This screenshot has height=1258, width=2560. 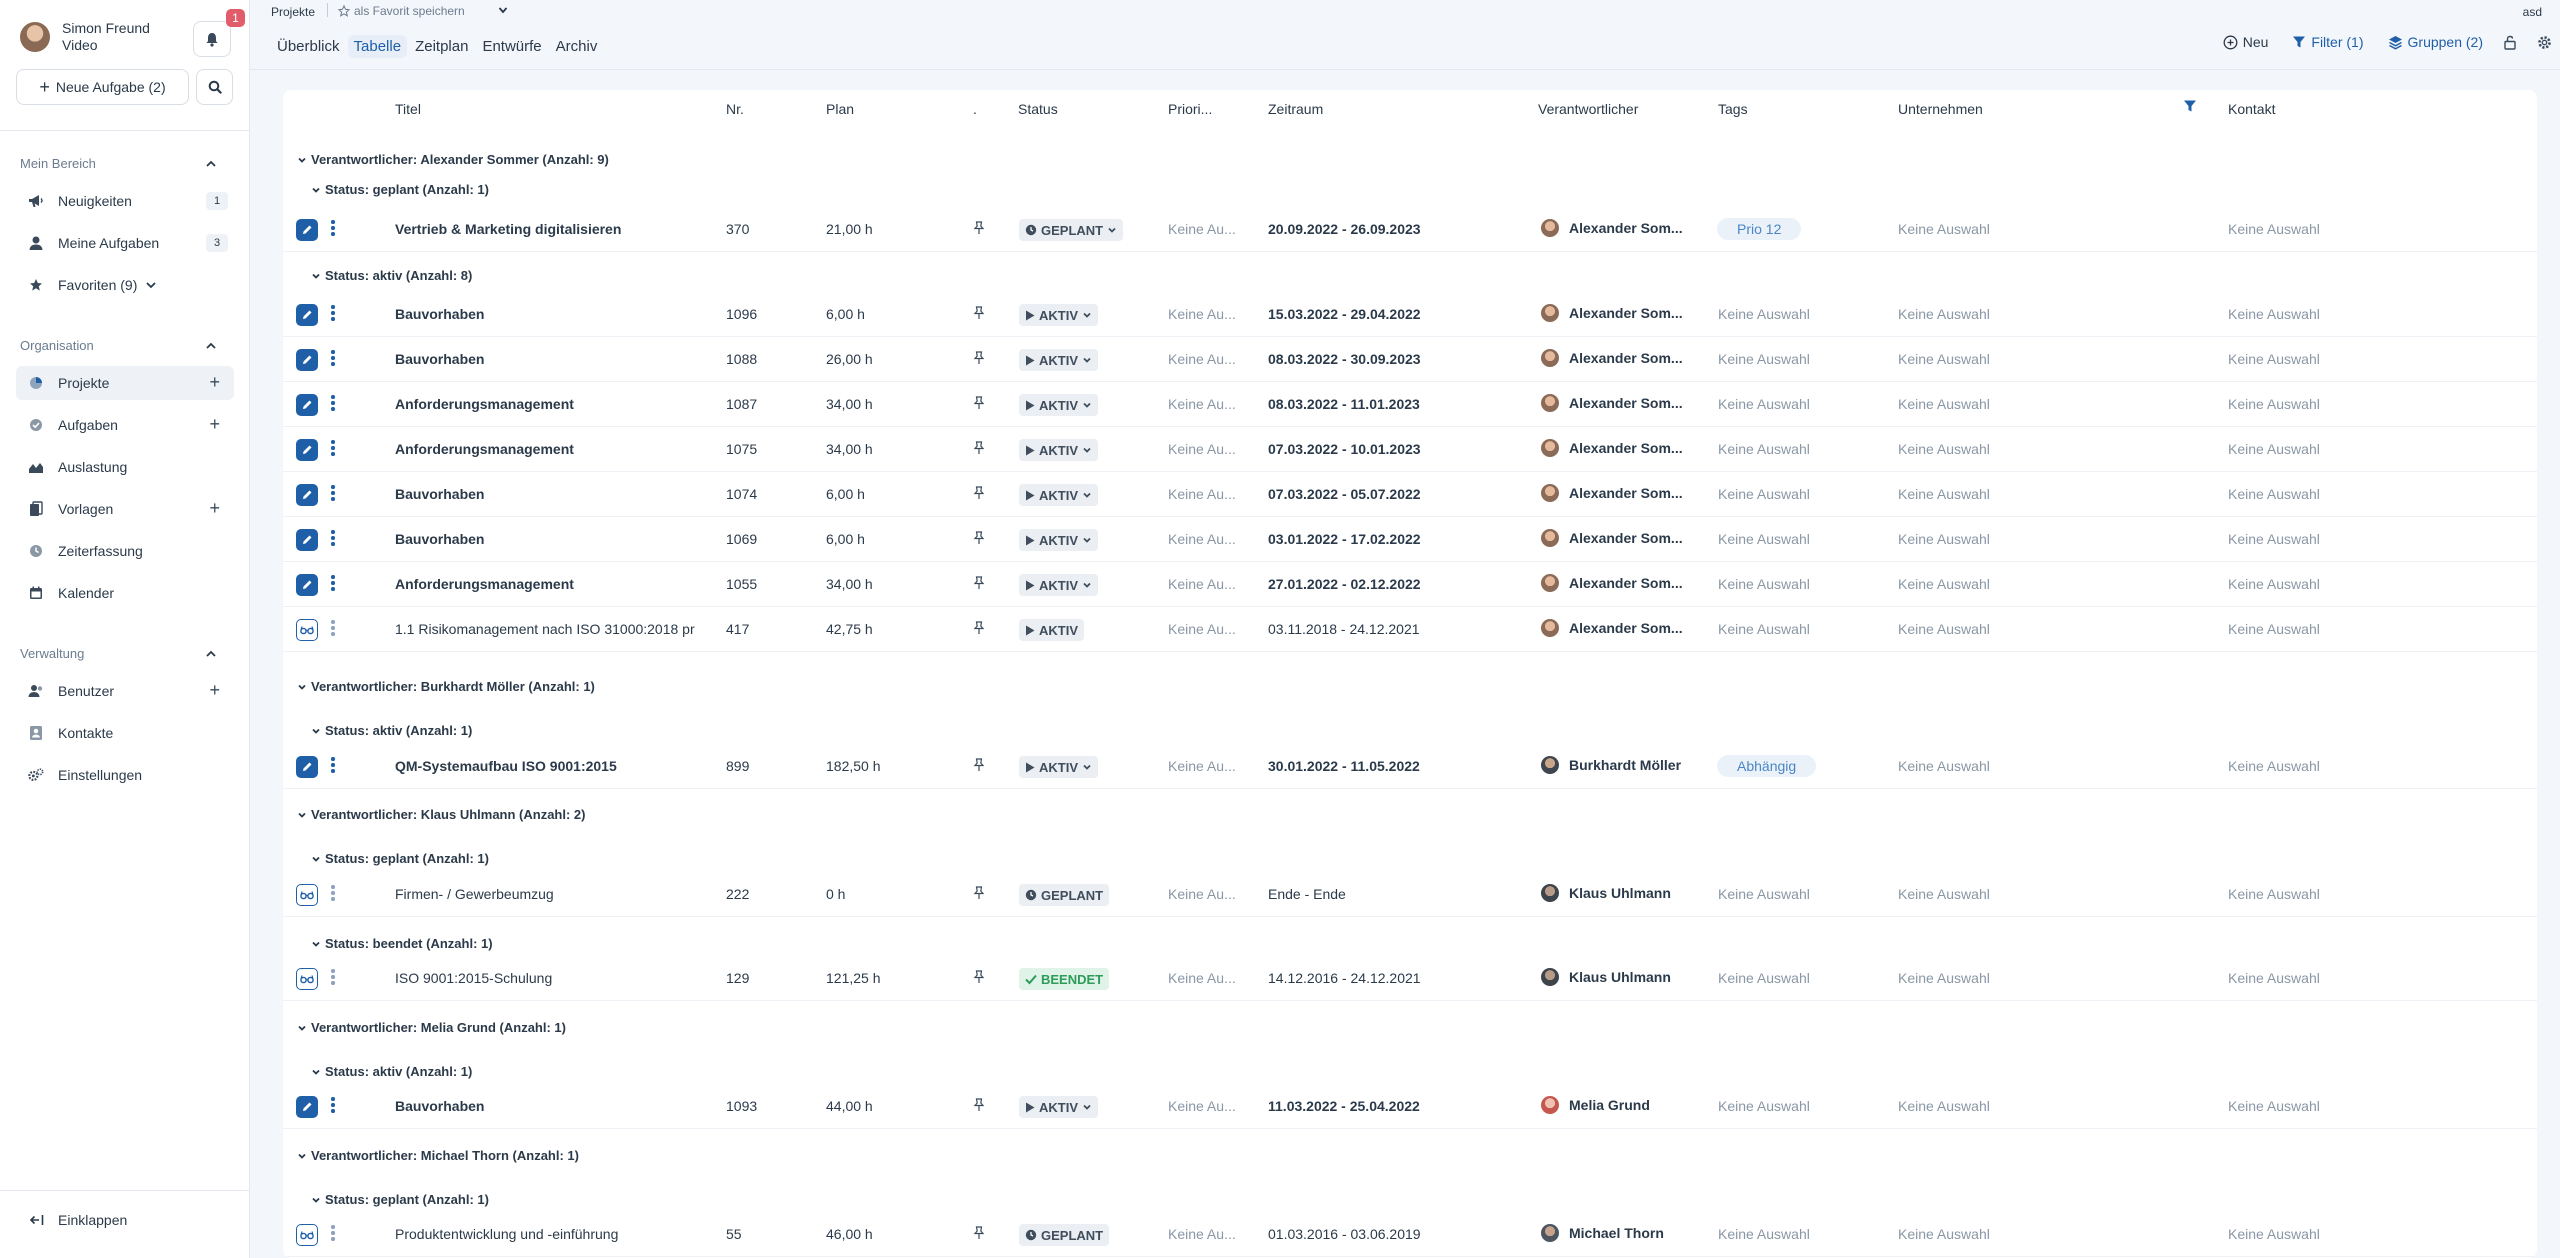 I want to click on tab-archiv: Archiv, so click(x=577, y=46).